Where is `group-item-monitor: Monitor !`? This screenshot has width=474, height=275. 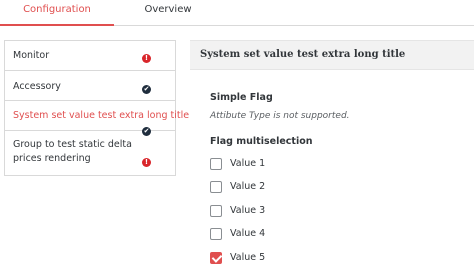
group-item-monitor: Monitor ! is located at coordinates (90, 56).